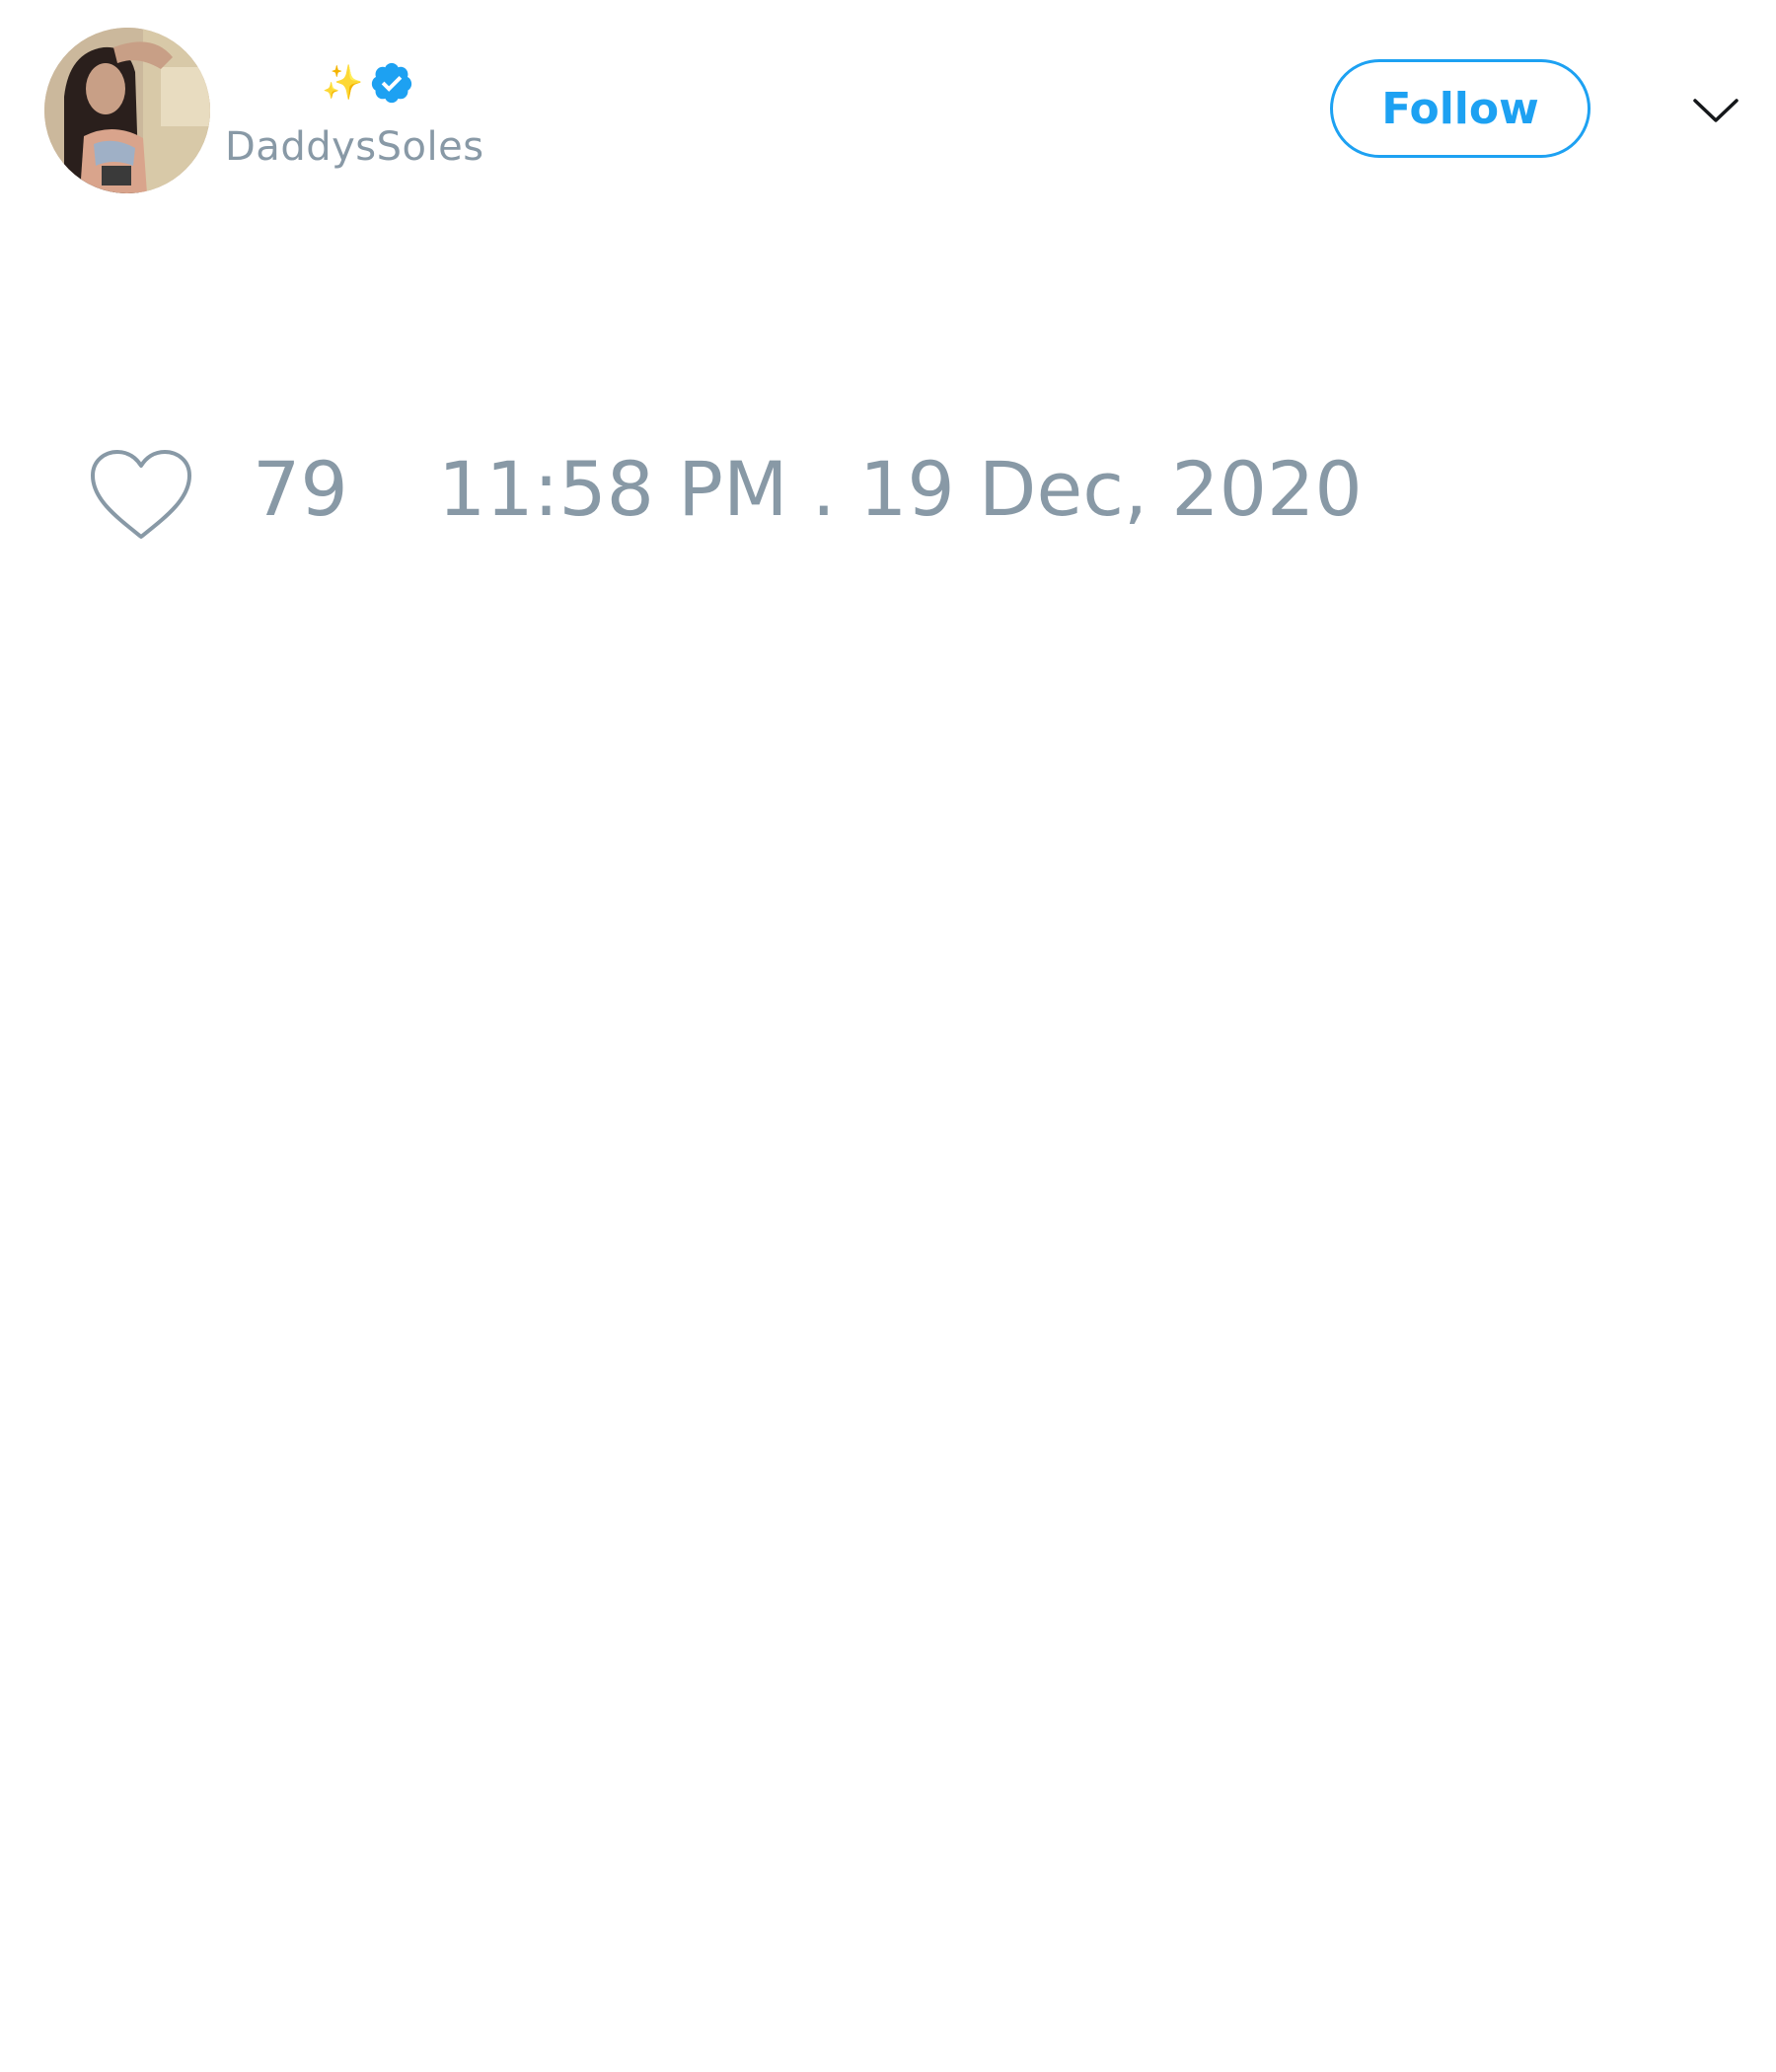  I want to click on author-handle: DaddysSoles, so click(355, 147).